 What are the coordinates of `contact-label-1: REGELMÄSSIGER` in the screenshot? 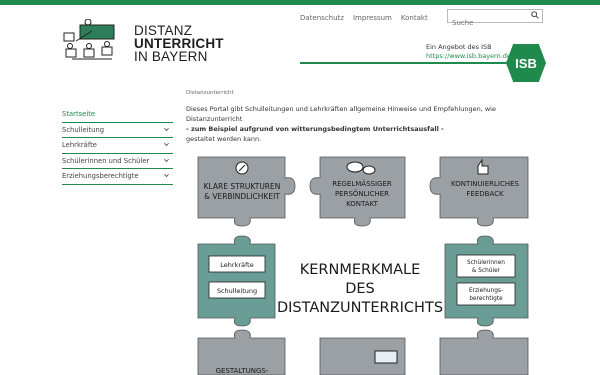 It's located at (362, 183).